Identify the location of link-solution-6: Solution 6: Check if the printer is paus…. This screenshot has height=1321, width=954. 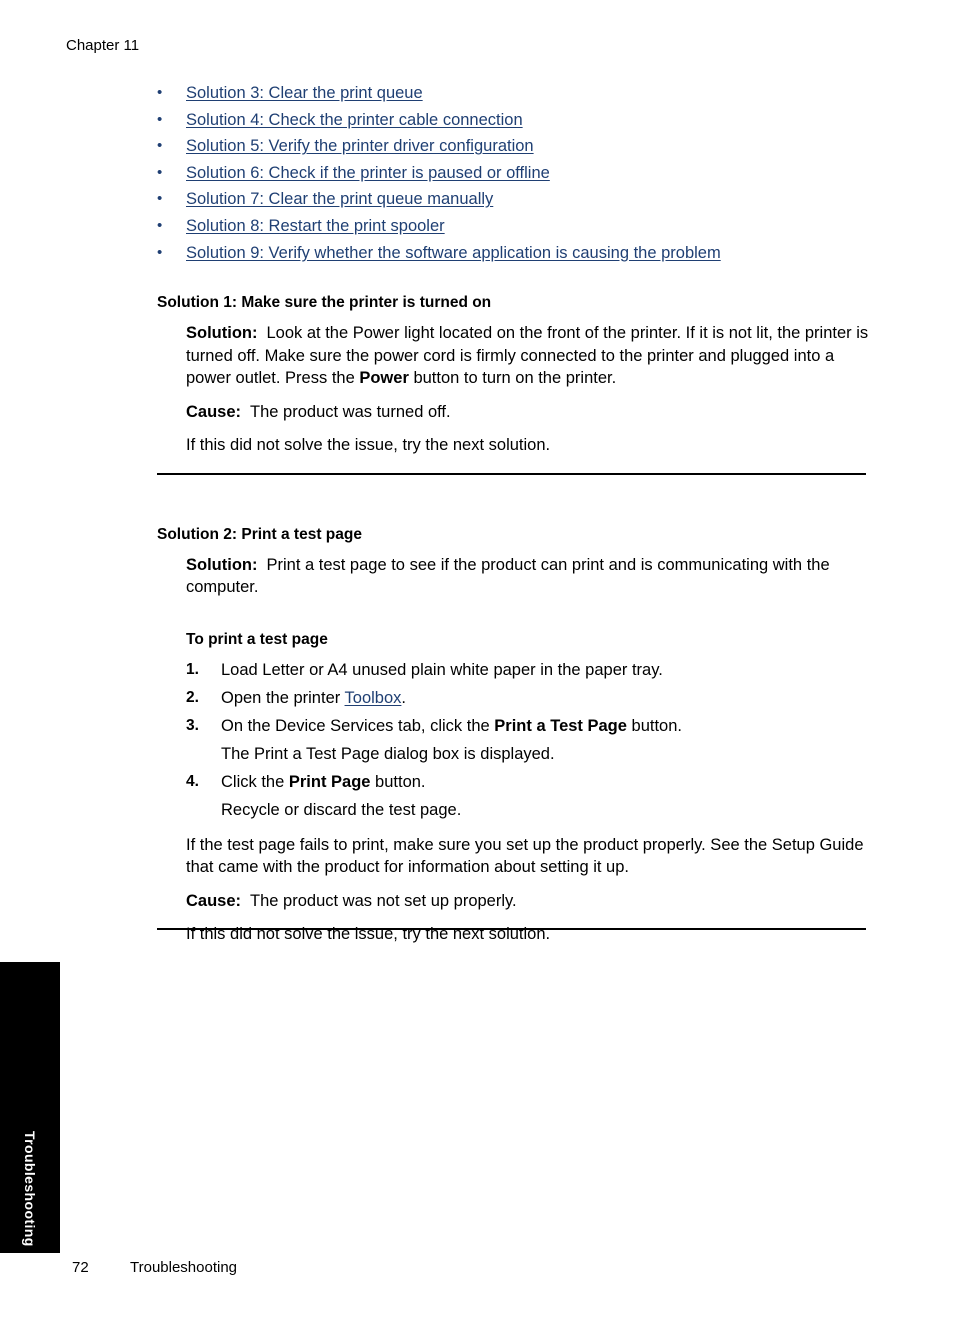
(368, 173).